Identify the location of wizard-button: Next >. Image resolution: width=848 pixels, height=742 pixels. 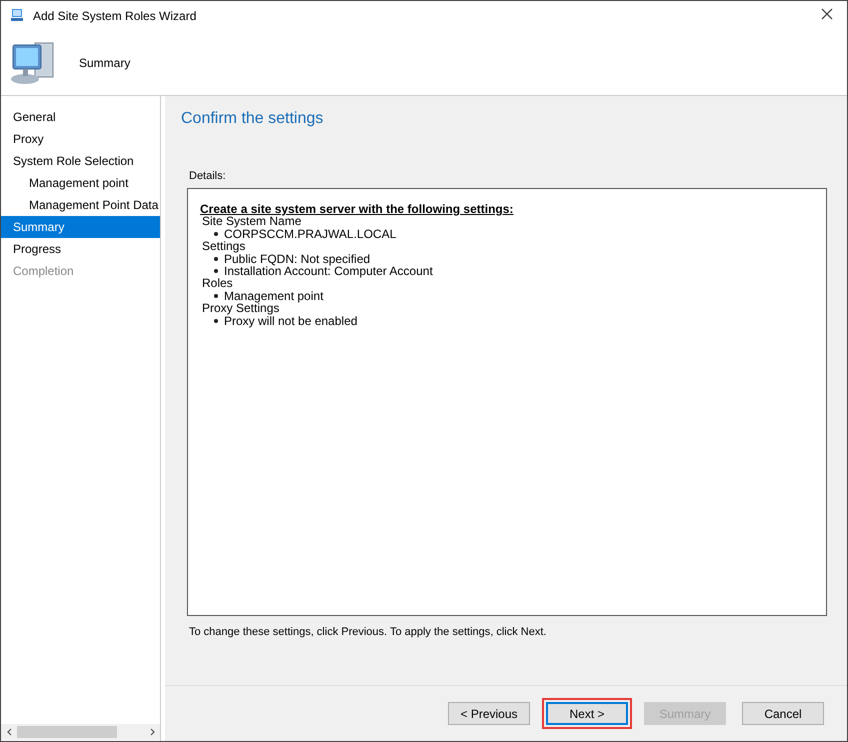
(587, 713).